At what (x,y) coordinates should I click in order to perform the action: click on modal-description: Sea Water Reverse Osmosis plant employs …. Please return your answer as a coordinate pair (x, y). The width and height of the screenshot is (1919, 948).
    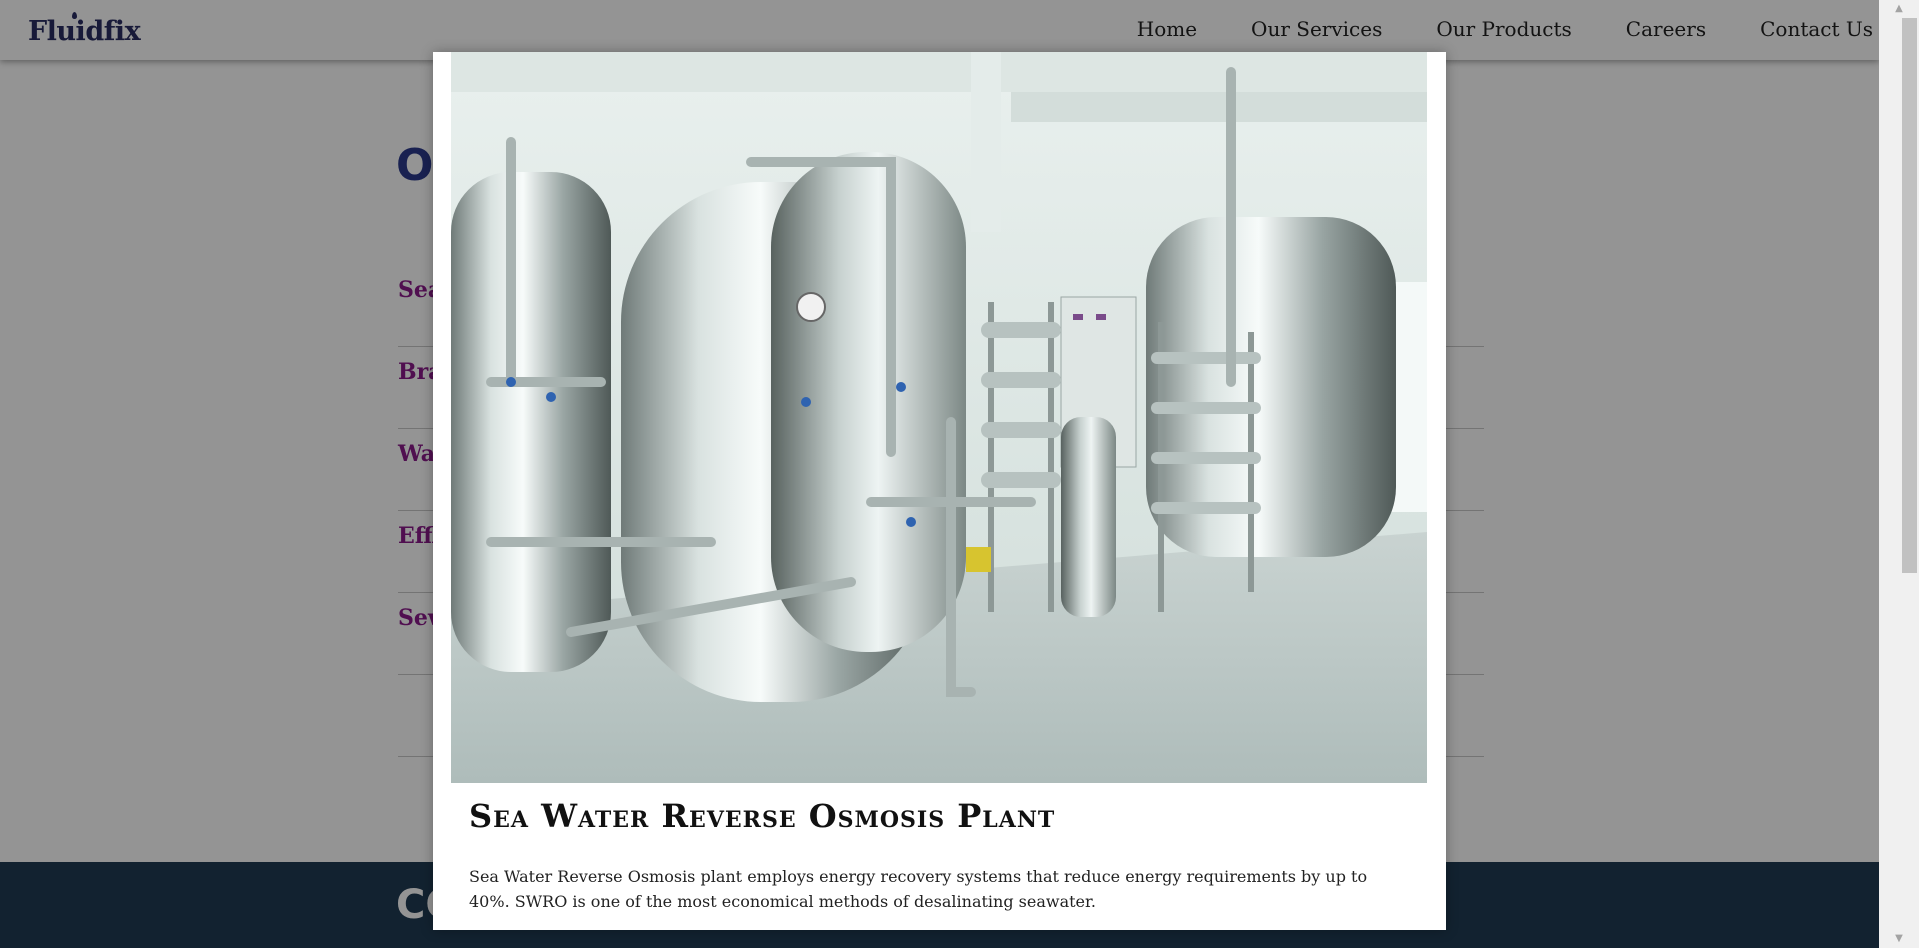
    Looking at the image, I should click on (918, 889).